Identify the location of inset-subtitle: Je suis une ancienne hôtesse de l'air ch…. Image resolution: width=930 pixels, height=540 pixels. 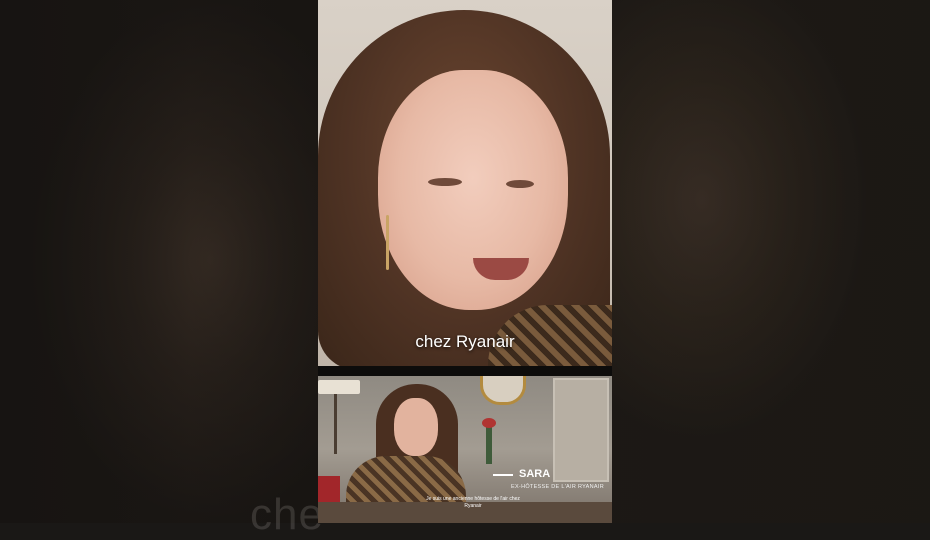
(473, 502).